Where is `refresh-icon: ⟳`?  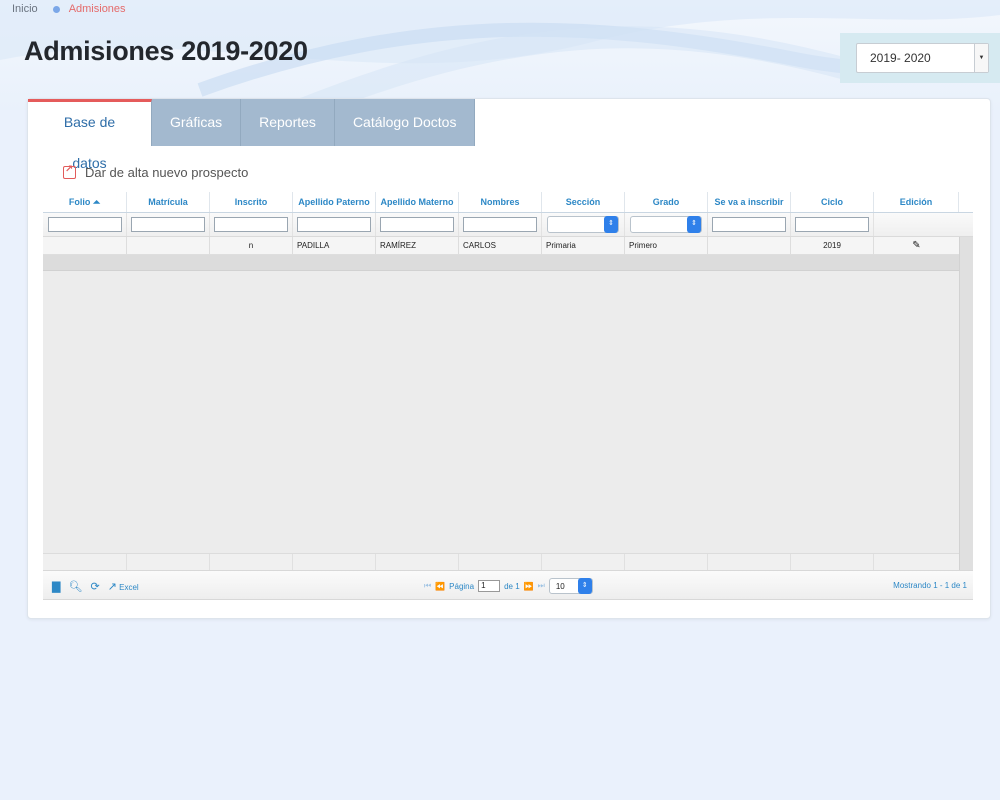
refresh-icon: ⟳ is located at coordinates (94, 586).